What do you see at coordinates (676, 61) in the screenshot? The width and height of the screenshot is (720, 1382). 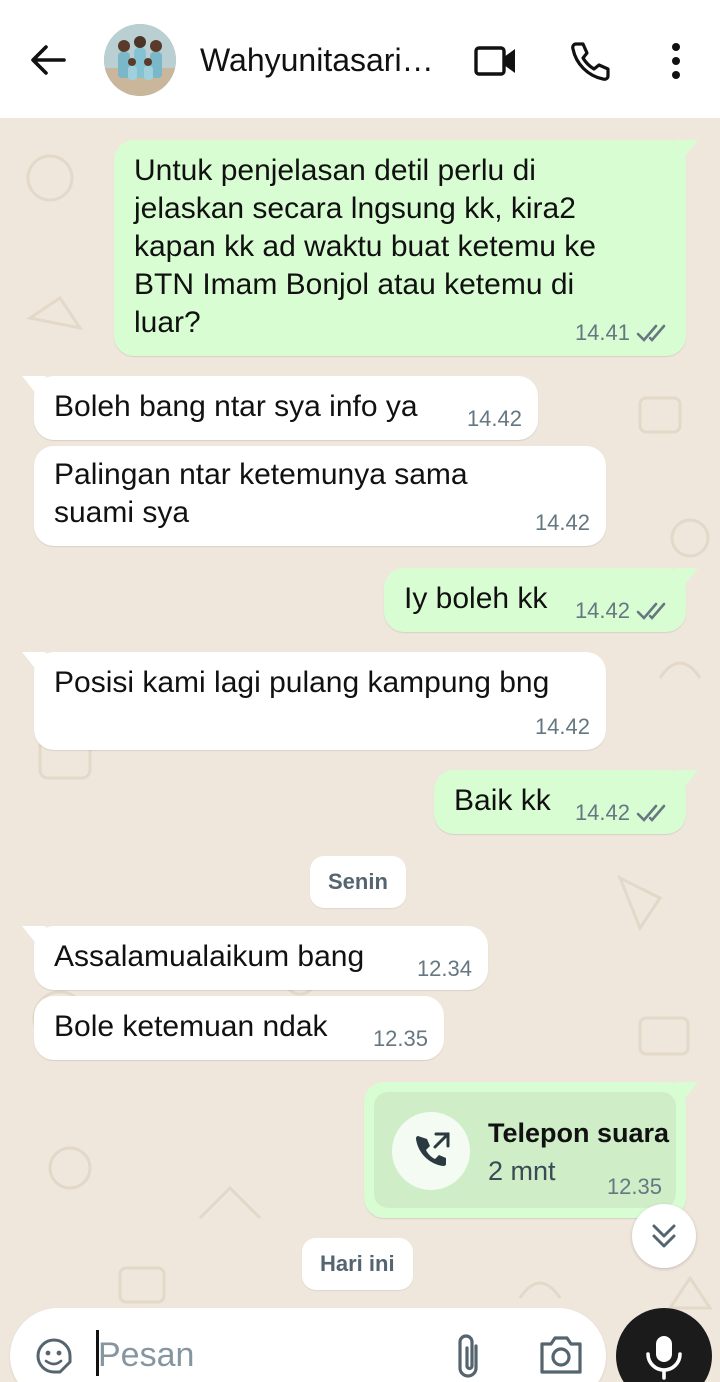 I see `more-vert-icon` at bounding box center [676, 61].